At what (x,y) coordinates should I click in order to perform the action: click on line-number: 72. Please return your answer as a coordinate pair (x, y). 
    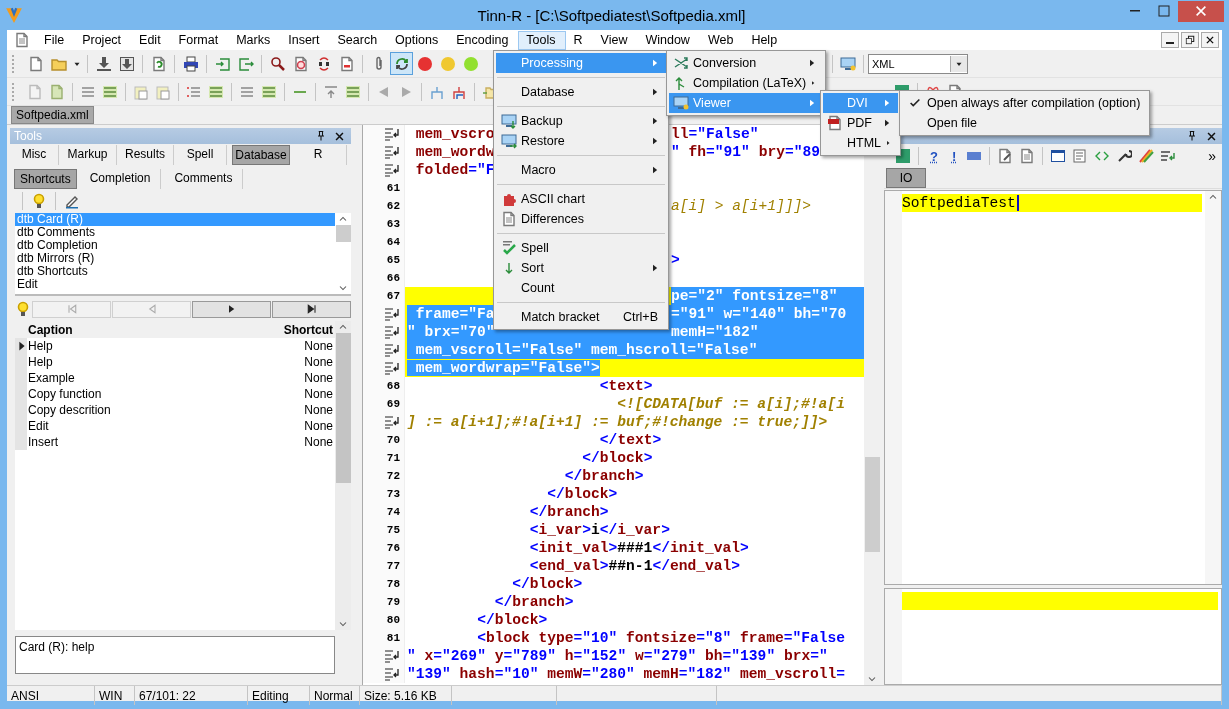
    Looking at the image, I should click on (393, 476).